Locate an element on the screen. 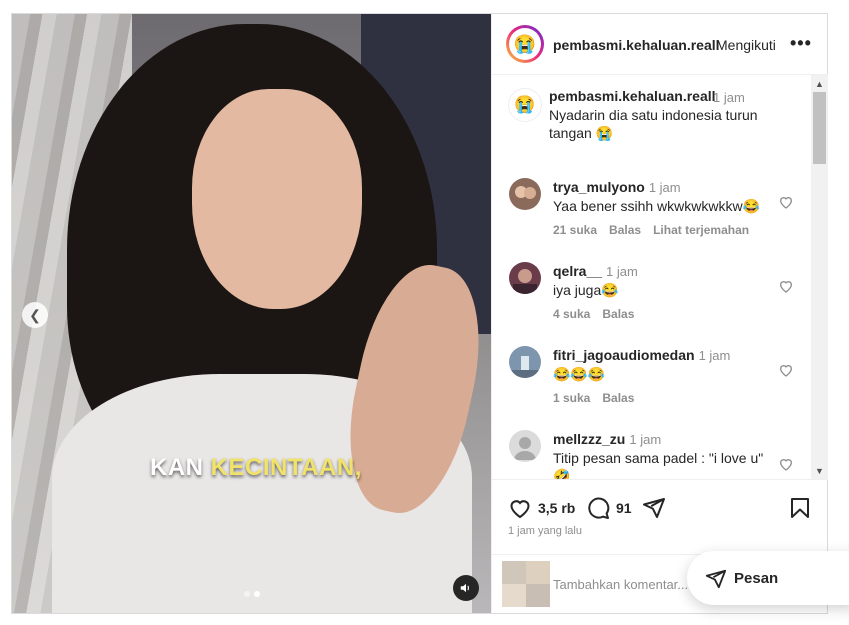 The image size is (849, 625). carousel-dot is located at coordinates (247, 594).